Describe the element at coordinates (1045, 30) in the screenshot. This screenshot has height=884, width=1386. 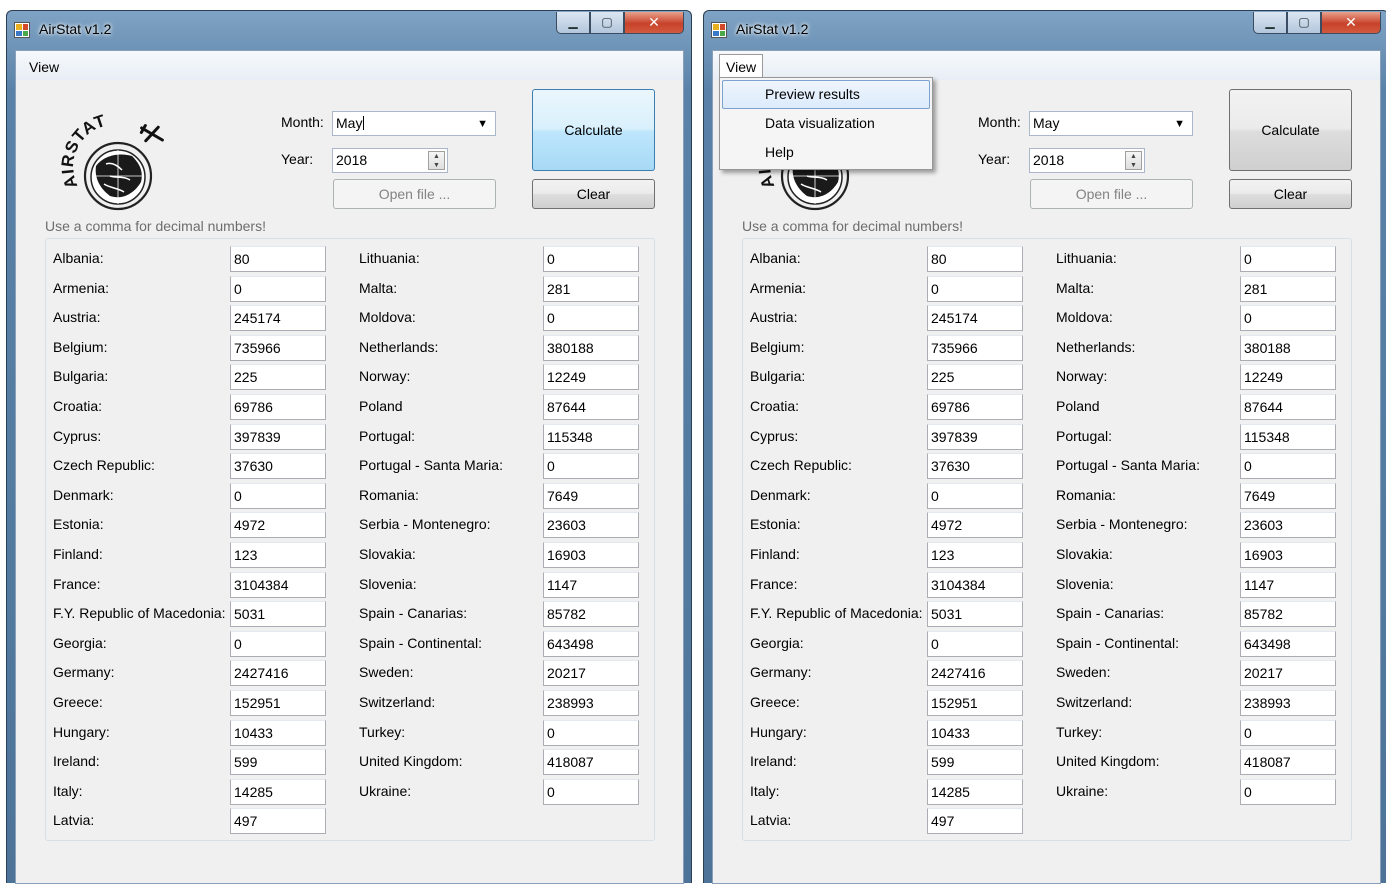
I see `title-bar: AirStat v1.2 ▁ ▢ ✕` at that location.